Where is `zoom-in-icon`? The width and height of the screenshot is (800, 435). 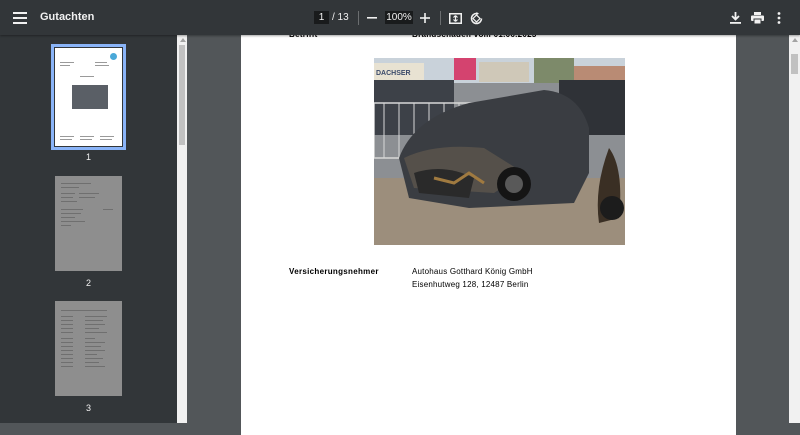
zoom-in-icon is located at coordinates (425, 18).